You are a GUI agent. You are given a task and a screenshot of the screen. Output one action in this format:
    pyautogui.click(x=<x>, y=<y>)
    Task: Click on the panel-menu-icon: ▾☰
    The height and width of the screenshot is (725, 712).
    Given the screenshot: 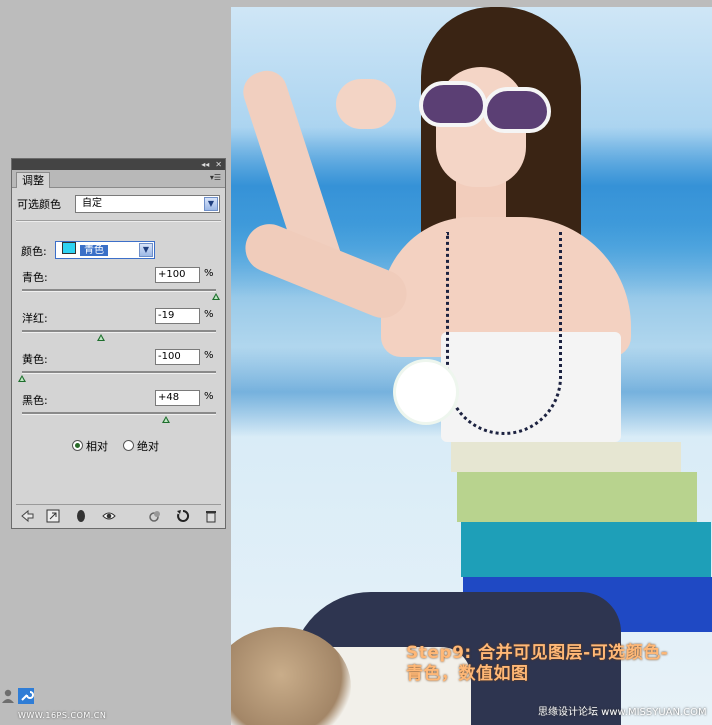 What is the action you would take?
    pyautogui.click(x=215, y=177)
    